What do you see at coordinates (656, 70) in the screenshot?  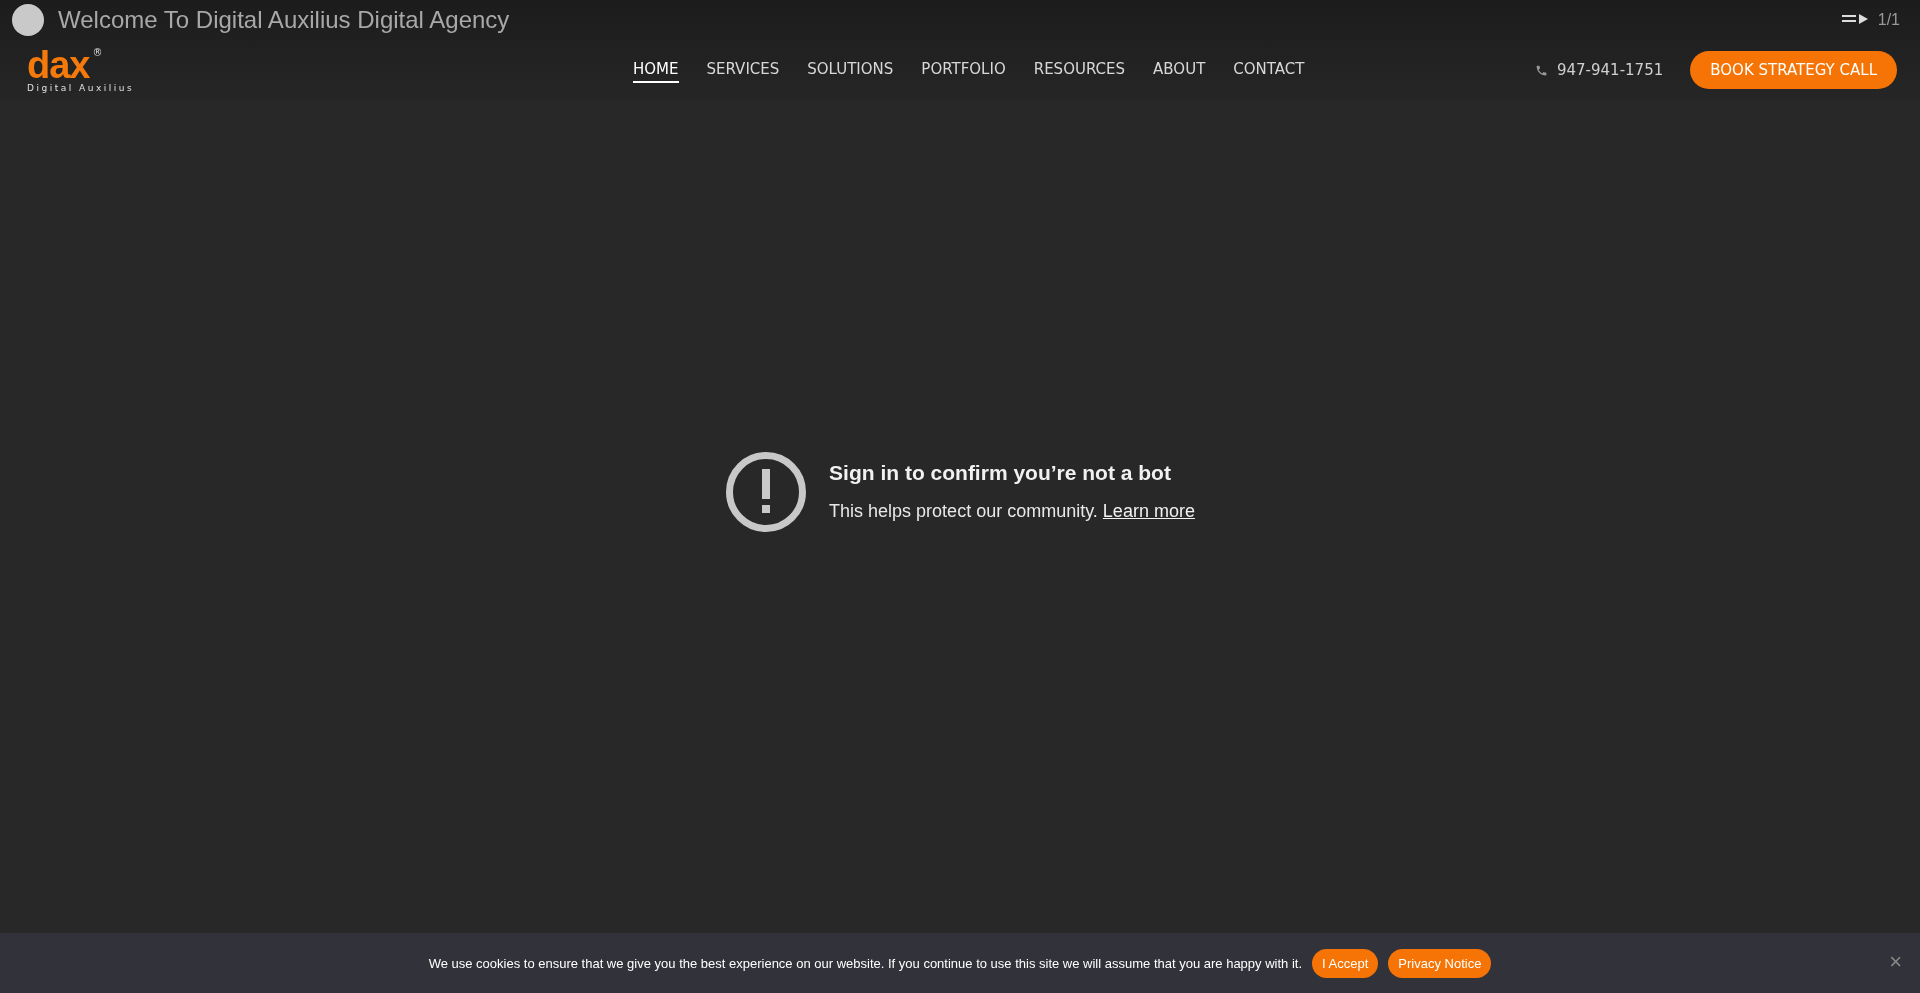 I see `nav-link: HOME` at bounding box center [656, 70].